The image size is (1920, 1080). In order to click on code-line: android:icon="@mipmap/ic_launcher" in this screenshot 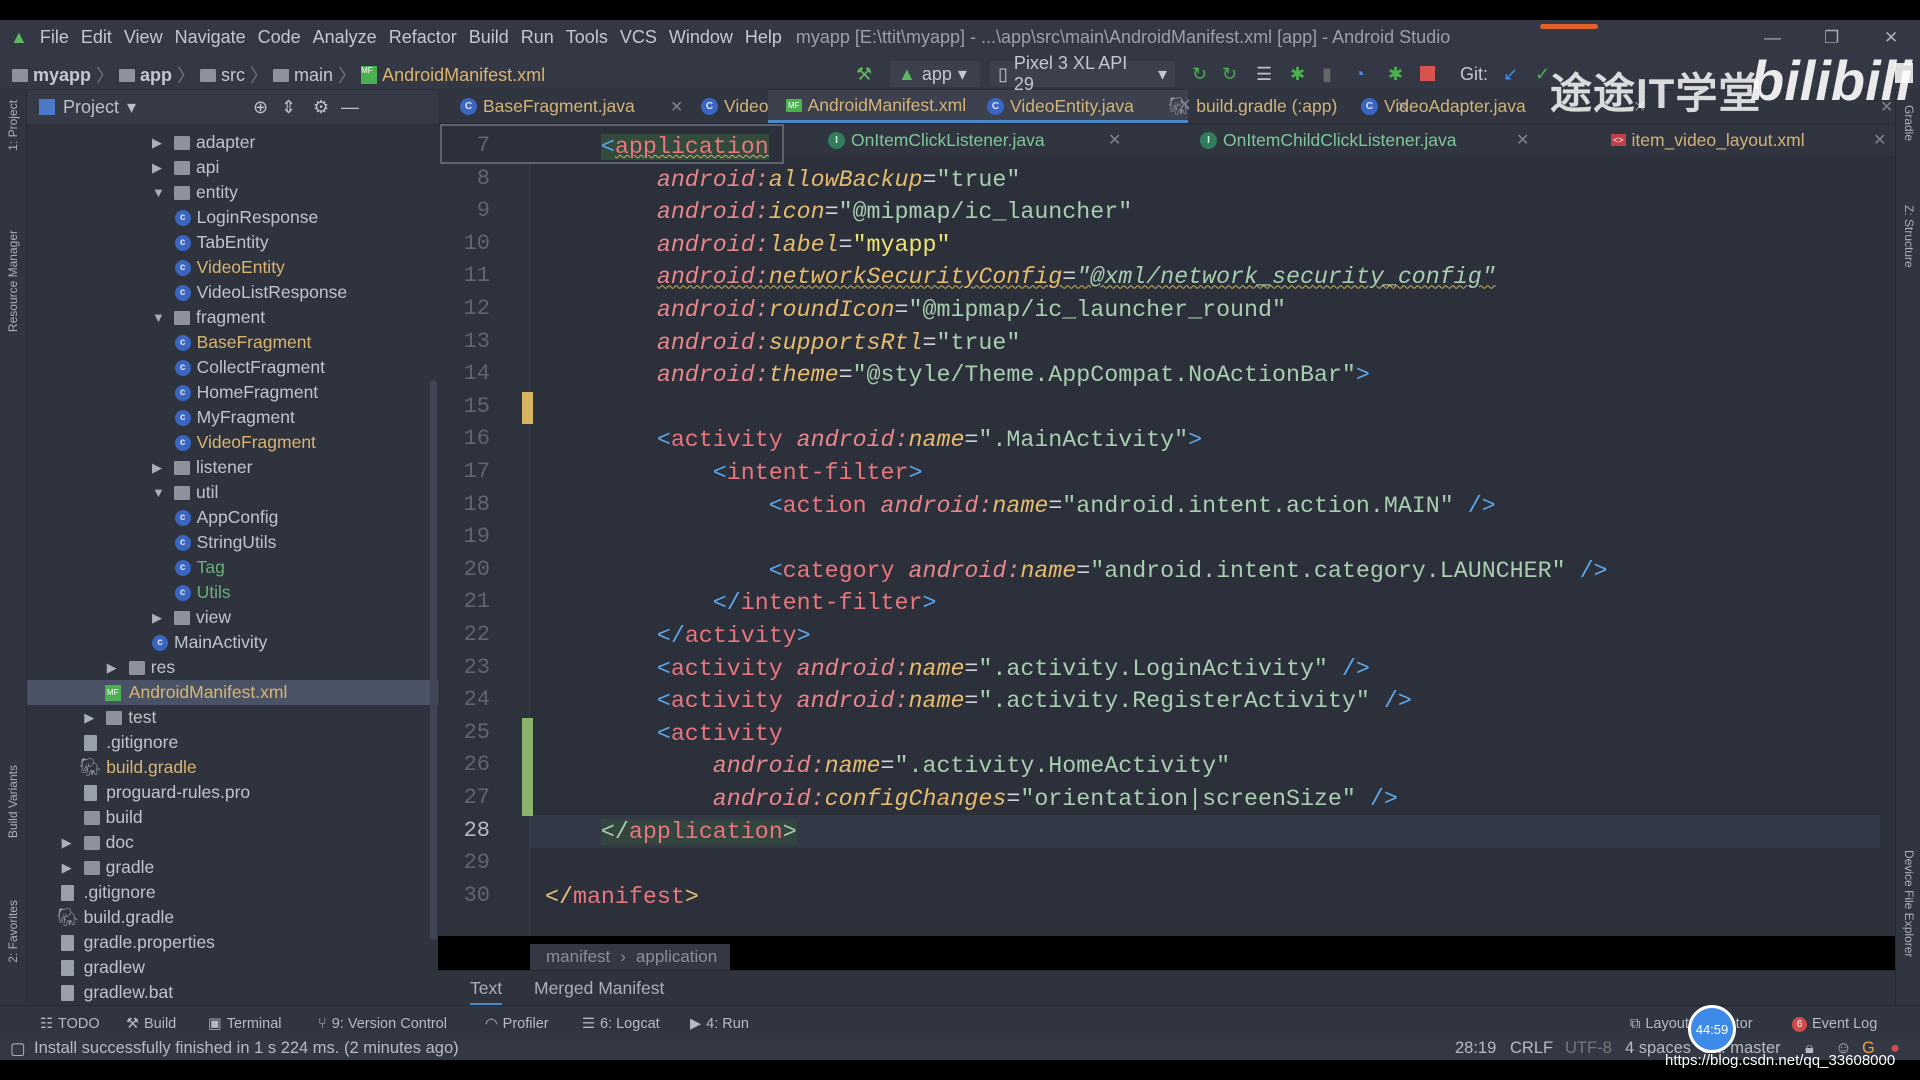, I will do `click(838, 212)`.